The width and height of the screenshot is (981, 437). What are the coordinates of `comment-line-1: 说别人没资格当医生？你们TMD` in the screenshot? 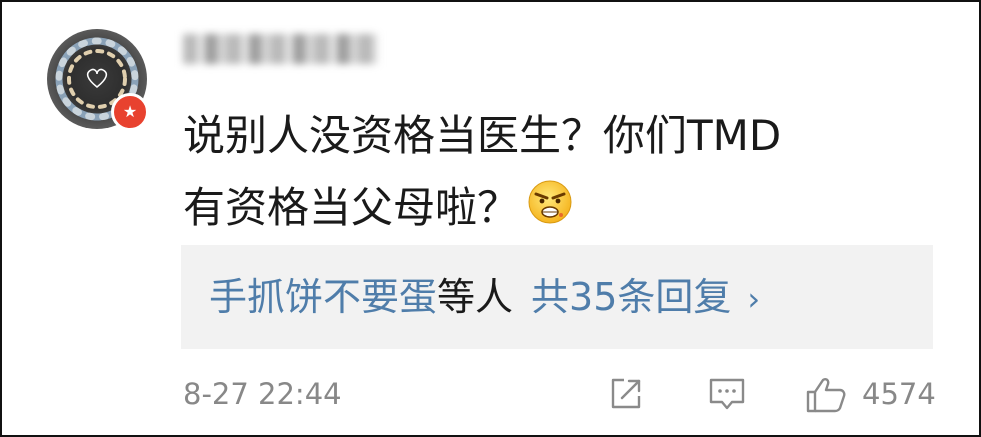 It's located at (482, 135).